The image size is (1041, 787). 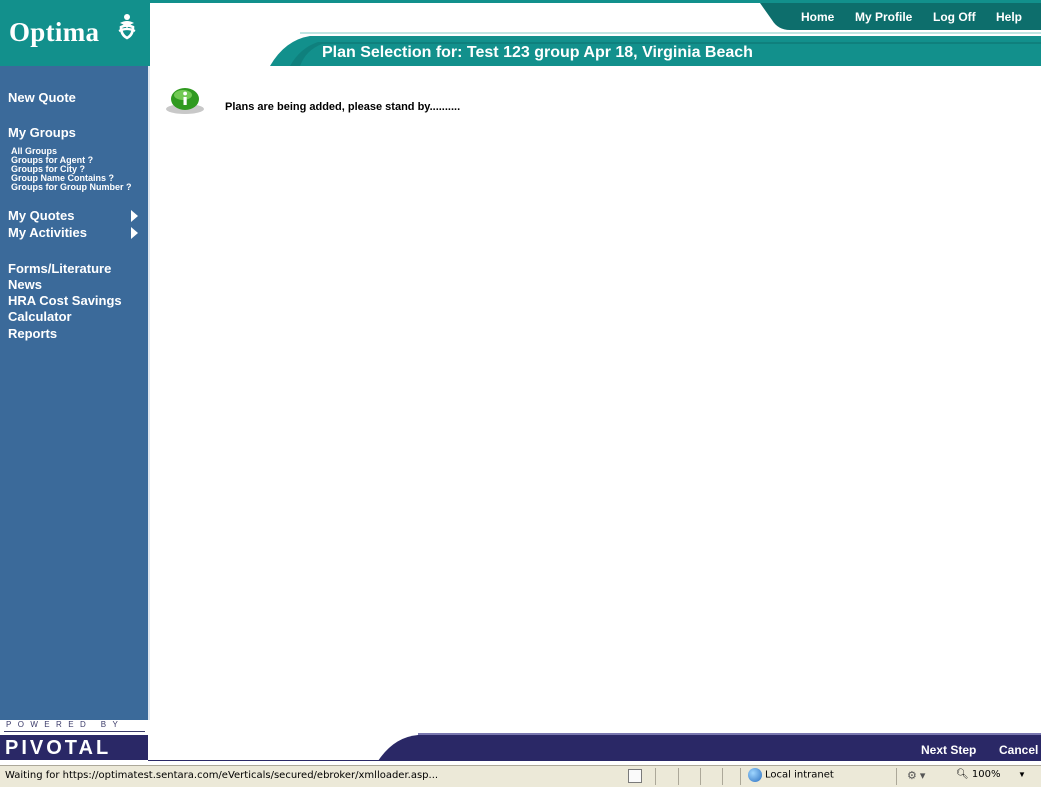 What do you see at coordinates (58, 748) in the screenshot?
I see `pivotal-logo-text: PIVOTAL` at bounding box center [58, 748].